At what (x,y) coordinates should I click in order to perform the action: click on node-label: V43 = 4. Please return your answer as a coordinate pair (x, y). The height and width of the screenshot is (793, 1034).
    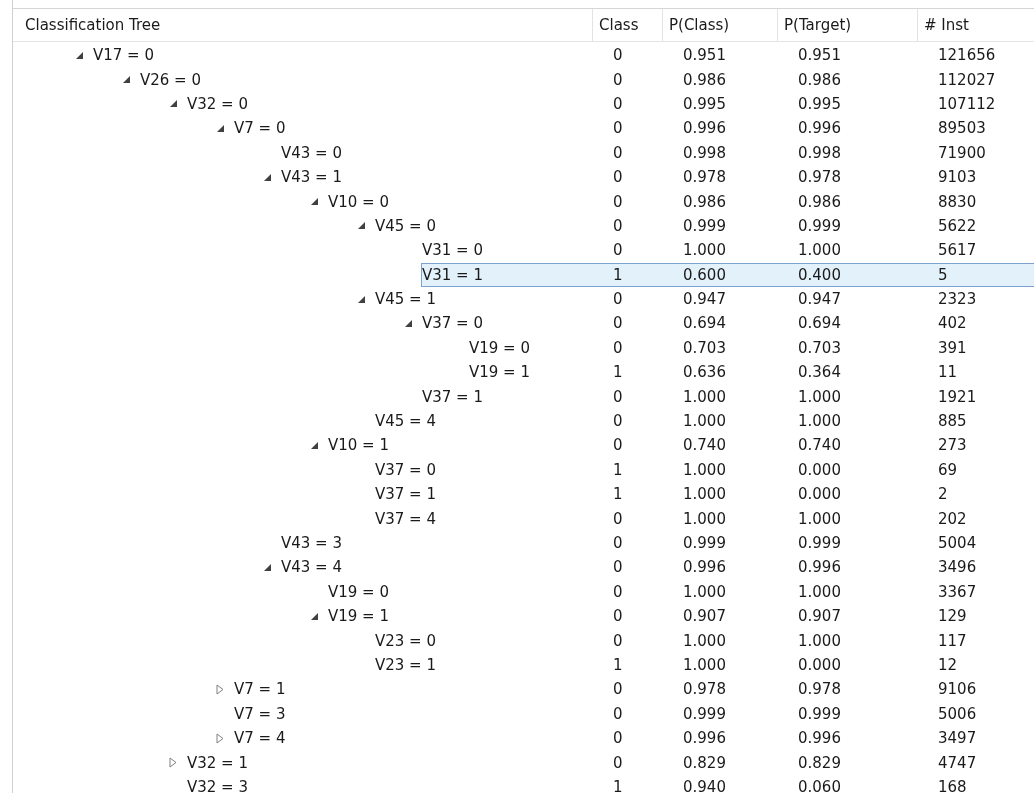
    Looking at the image, I should click on (312, 567).